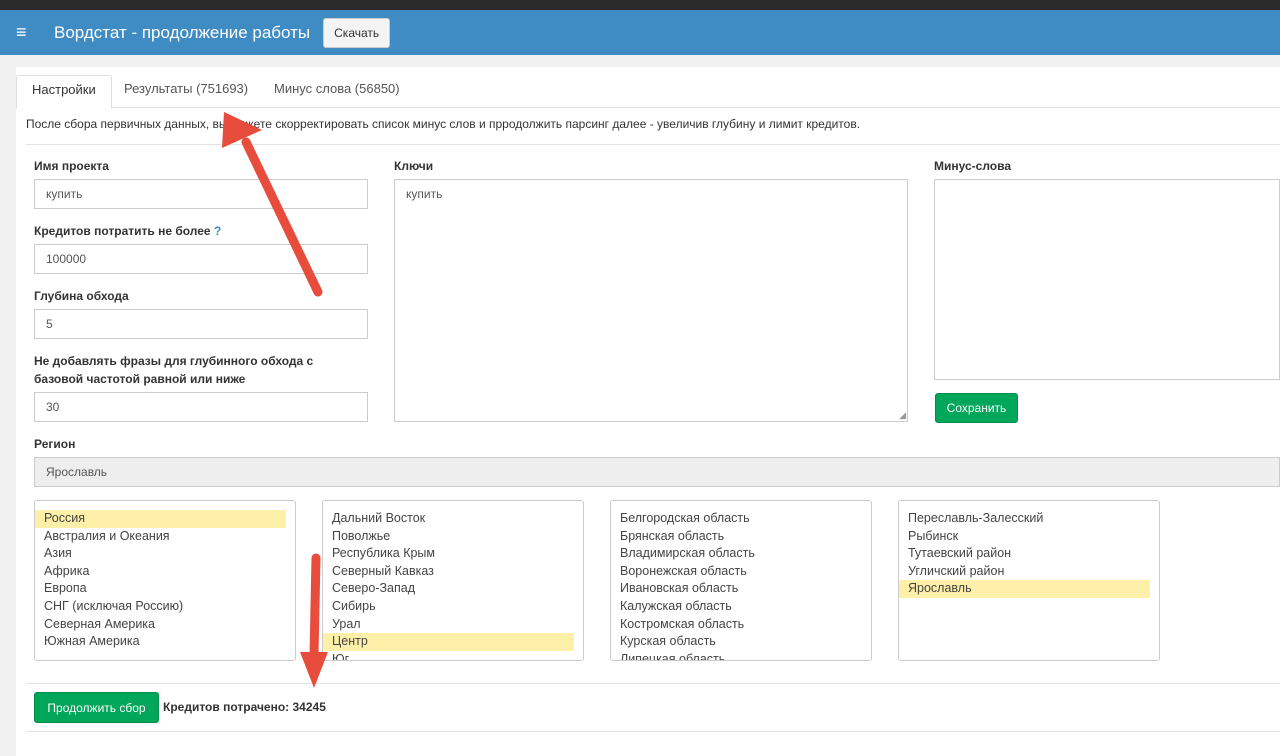 The image size is (1280, 756). What do you see at coordinates (315, 606) in the screenshot?
I see `arrow-to-continue-shaft` at bounding box center [315, 606].